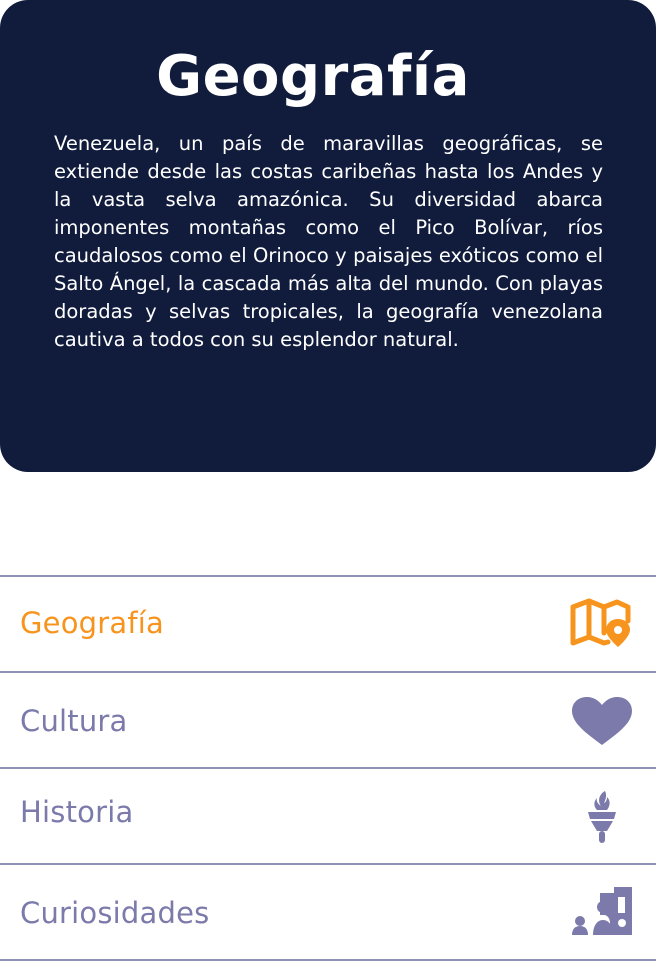 Image resolution: width=656 pixels, height=962 pixels. I want to click on menu-item-label: Cultura, so click(74, 721).